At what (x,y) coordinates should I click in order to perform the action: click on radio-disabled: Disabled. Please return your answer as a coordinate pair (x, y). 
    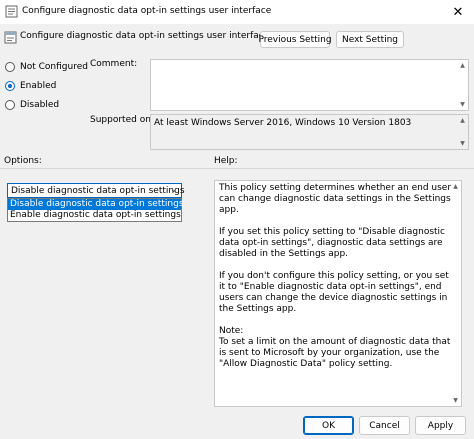
    Looking at the image, I should click on (32, 105).